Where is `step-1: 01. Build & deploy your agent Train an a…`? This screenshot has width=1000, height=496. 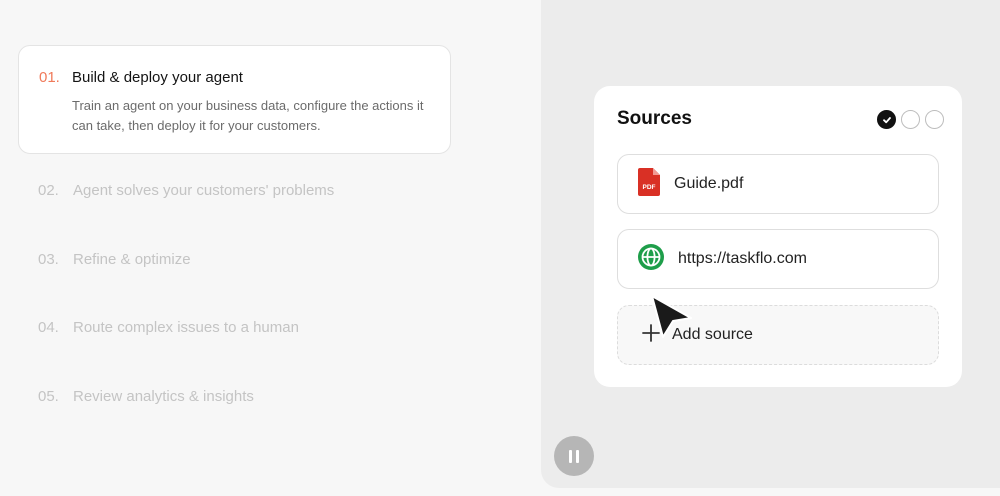
step-1: 01. Build & deploy your agent Train an a… is located at coordinates (234, 99).